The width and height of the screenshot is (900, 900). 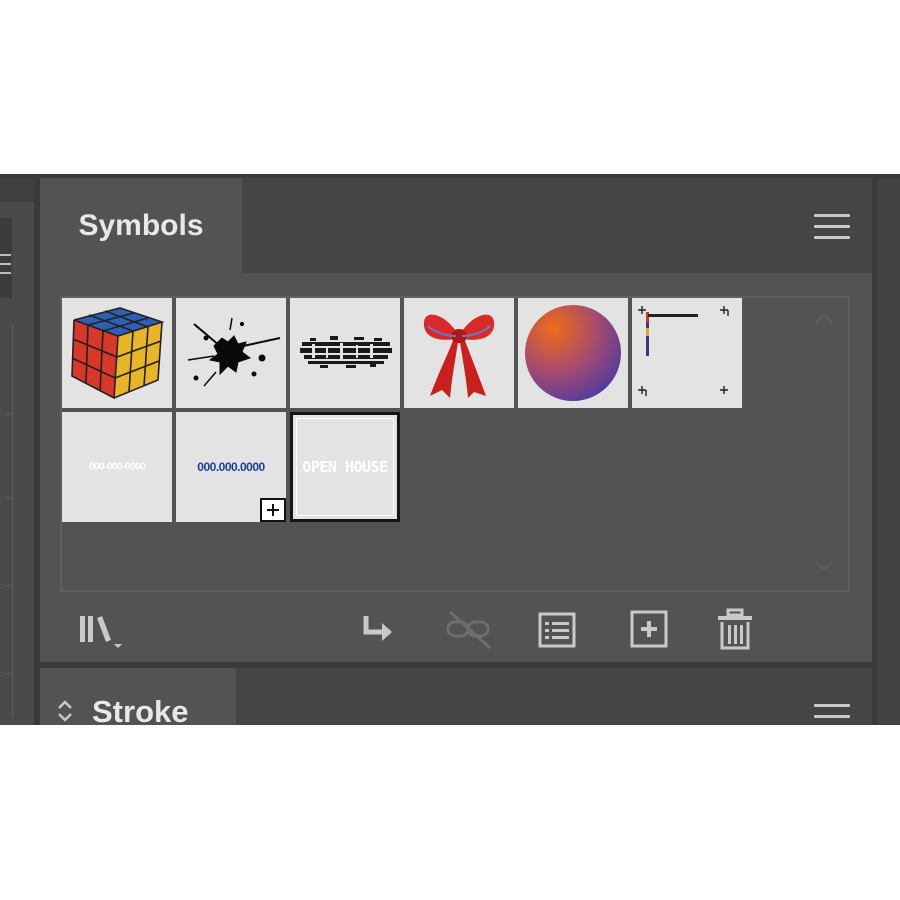 I want to click on symbols-footer-toolbar, so click(x=456, y=630).